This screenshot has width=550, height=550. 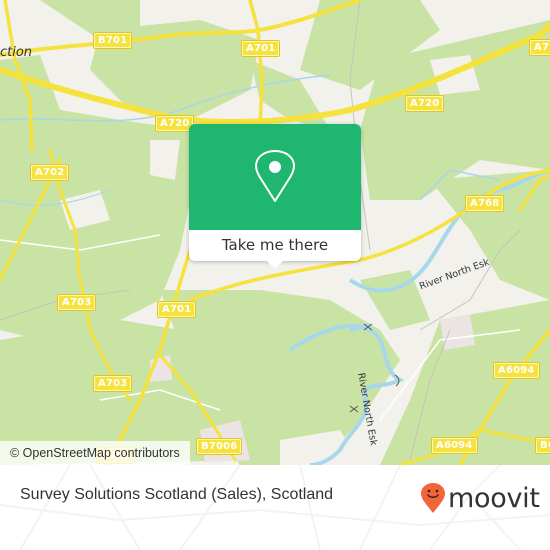 What do you see at coordinates (539, 47) in the screenshot?
I see `road-label-a77: A77` at bounding box center [539, 47].